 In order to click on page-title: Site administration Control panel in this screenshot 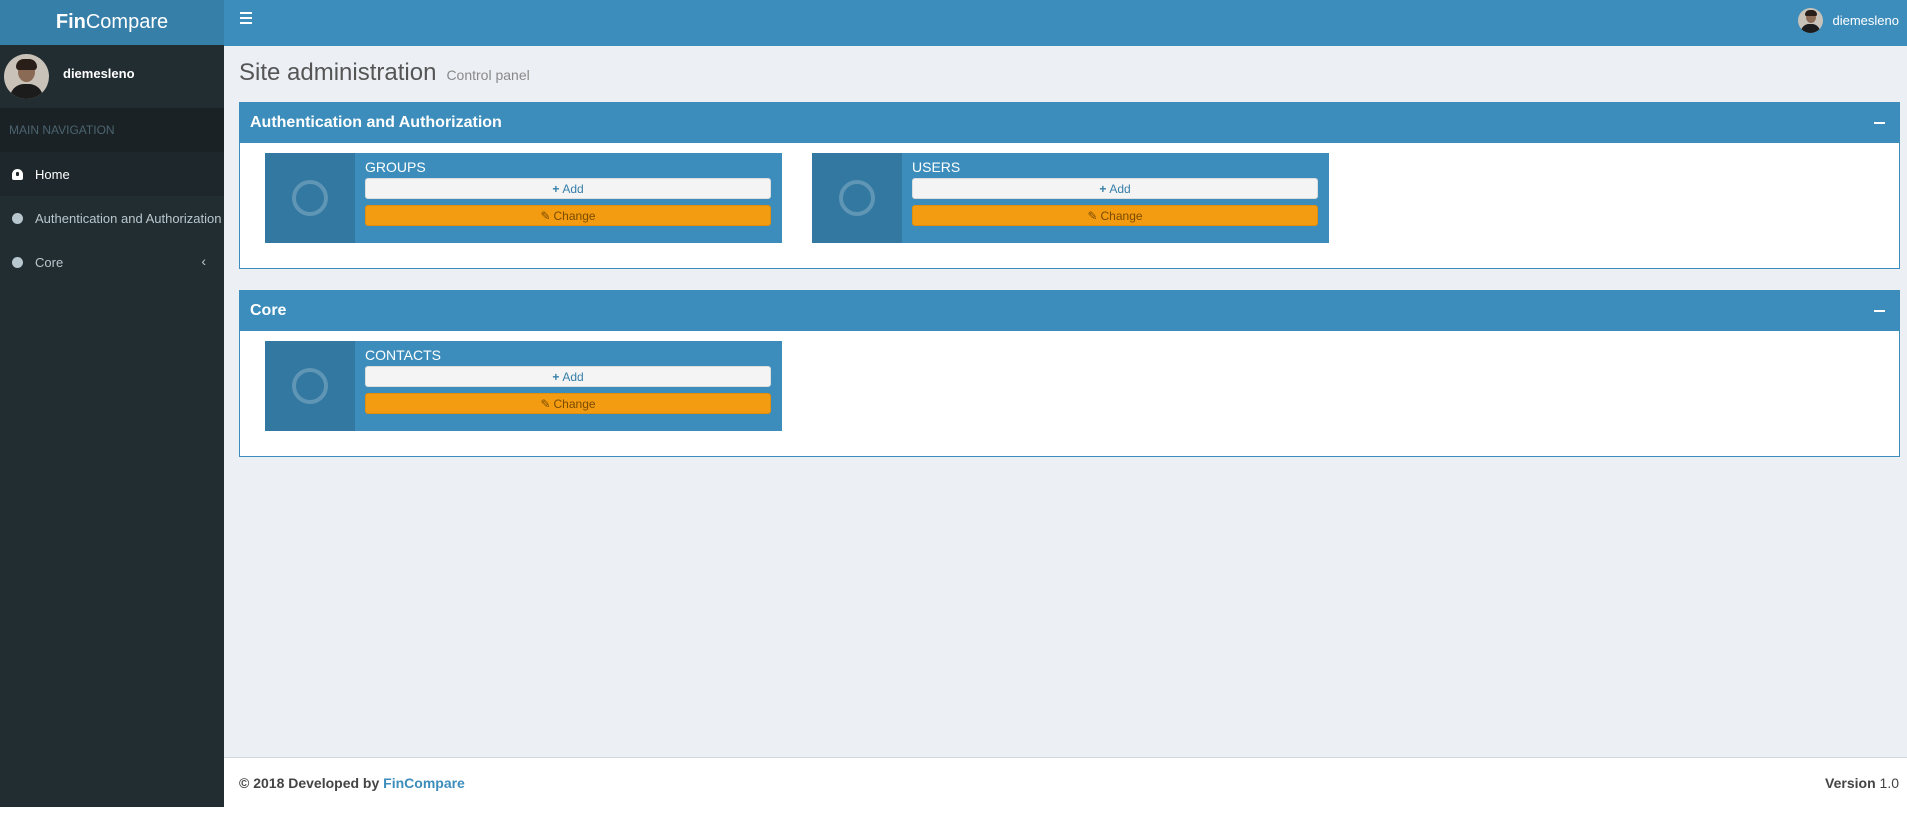, I will do `click(384, 73)`.